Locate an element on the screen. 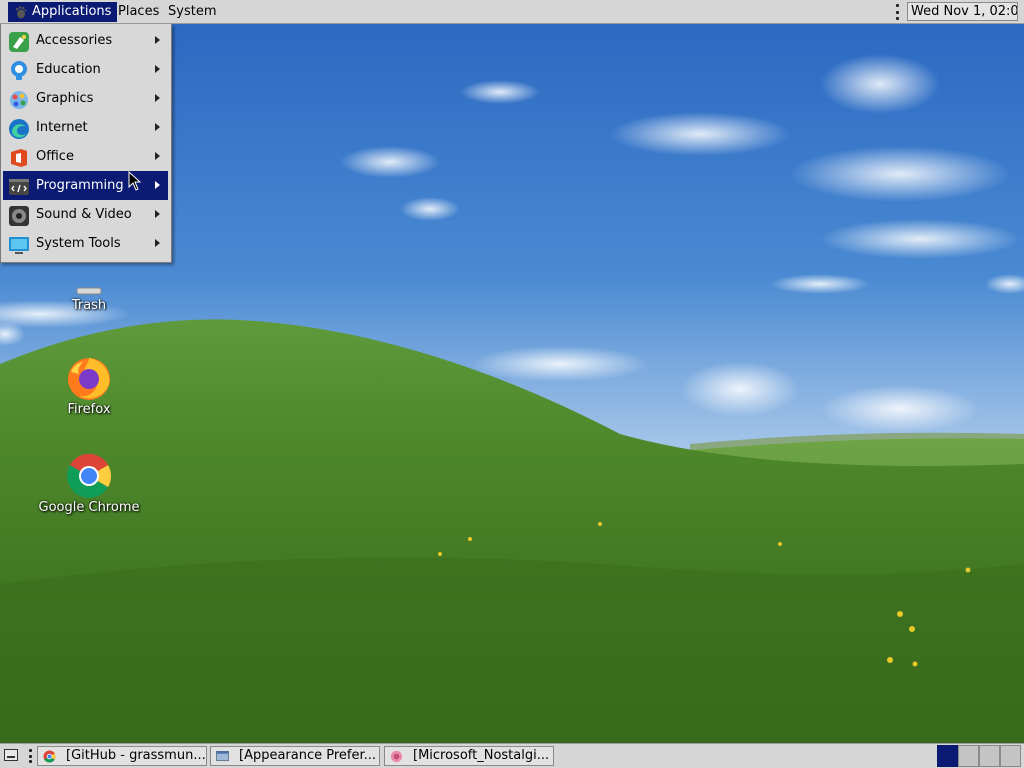 This screenshot has height=768, width=1024. clock: Wed Nov 1, 02:01 is located at coordinates (962, 11).